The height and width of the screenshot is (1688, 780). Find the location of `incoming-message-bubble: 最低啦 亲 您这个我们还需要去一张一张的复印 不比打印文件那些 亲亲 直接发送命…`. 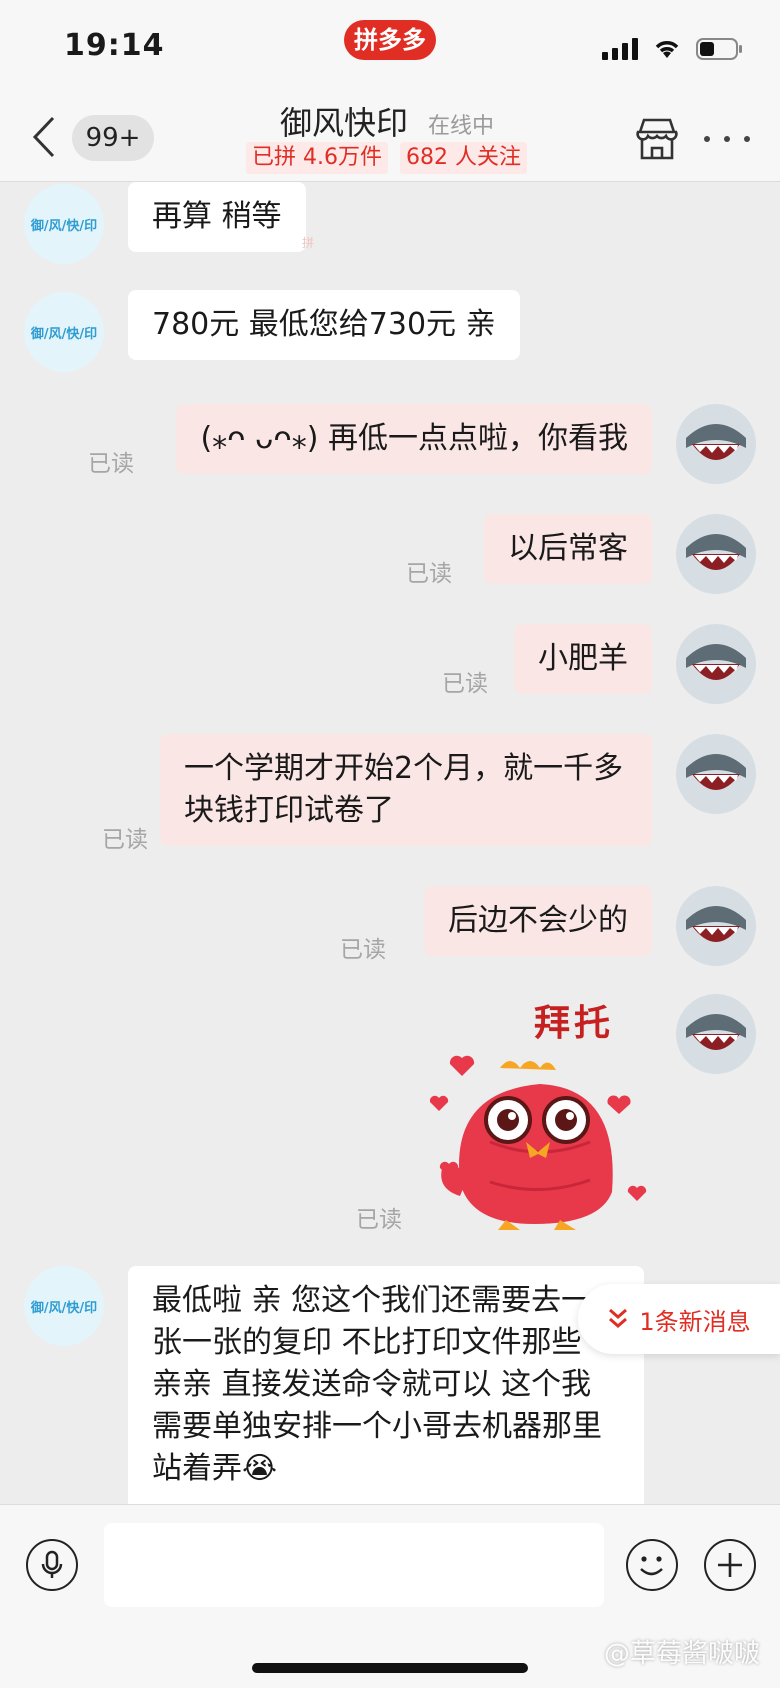

incoming-message-bubble: 最低啦 亲 您这个我们还需要去一张一张的复印 不比打印文件那些 亲亲 直接发送命… is located at coordinates (386, 1385).